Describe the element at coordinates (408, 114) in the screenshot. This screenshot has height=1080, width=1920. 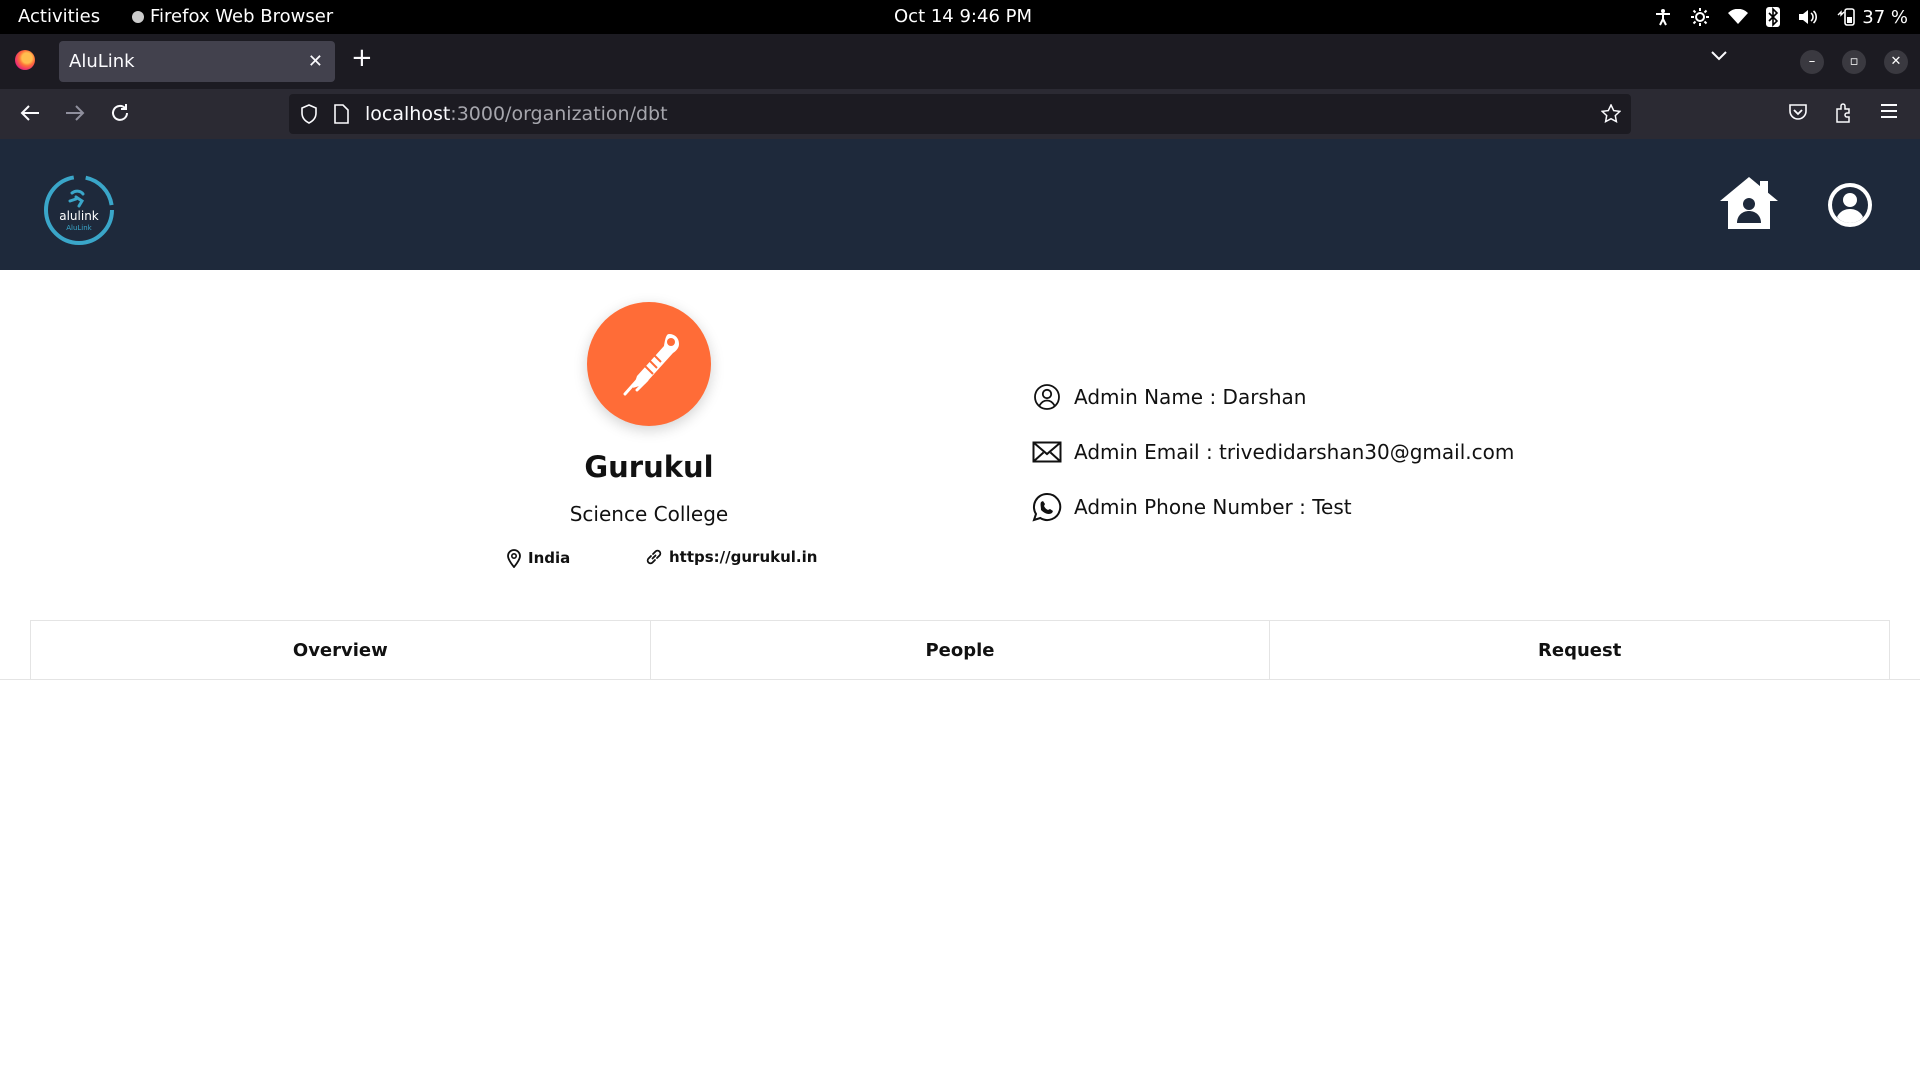
I see `url-host: localhost` at that location.